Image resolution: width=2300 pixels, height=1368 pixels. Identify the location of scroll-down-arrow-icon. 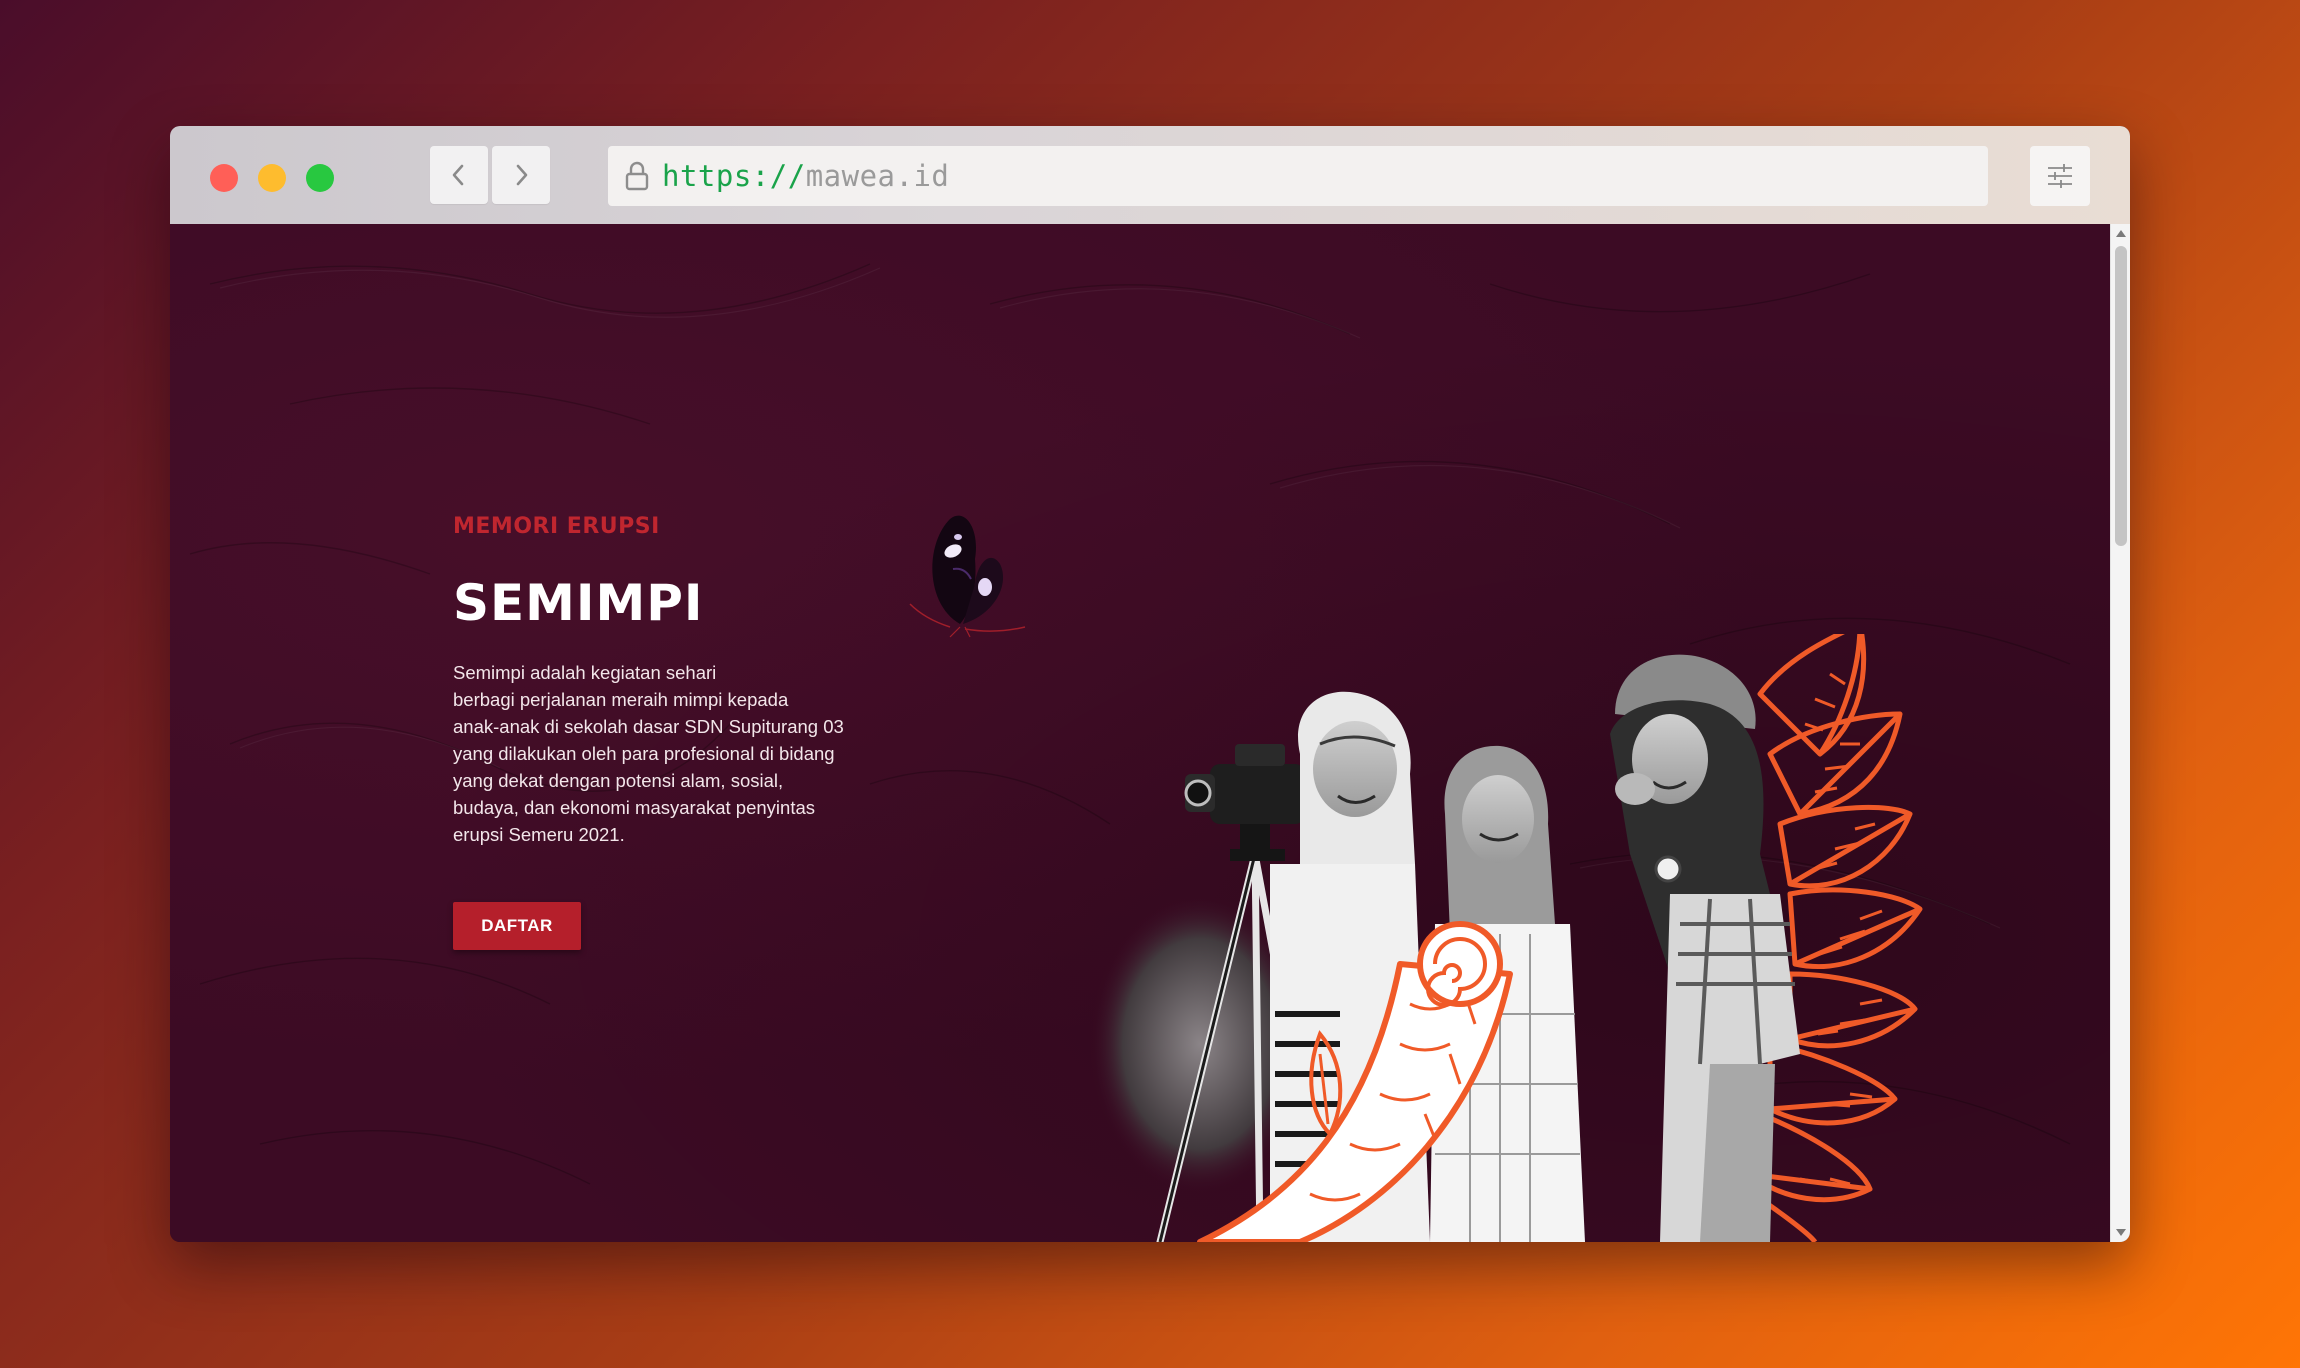
(2121, 1232).